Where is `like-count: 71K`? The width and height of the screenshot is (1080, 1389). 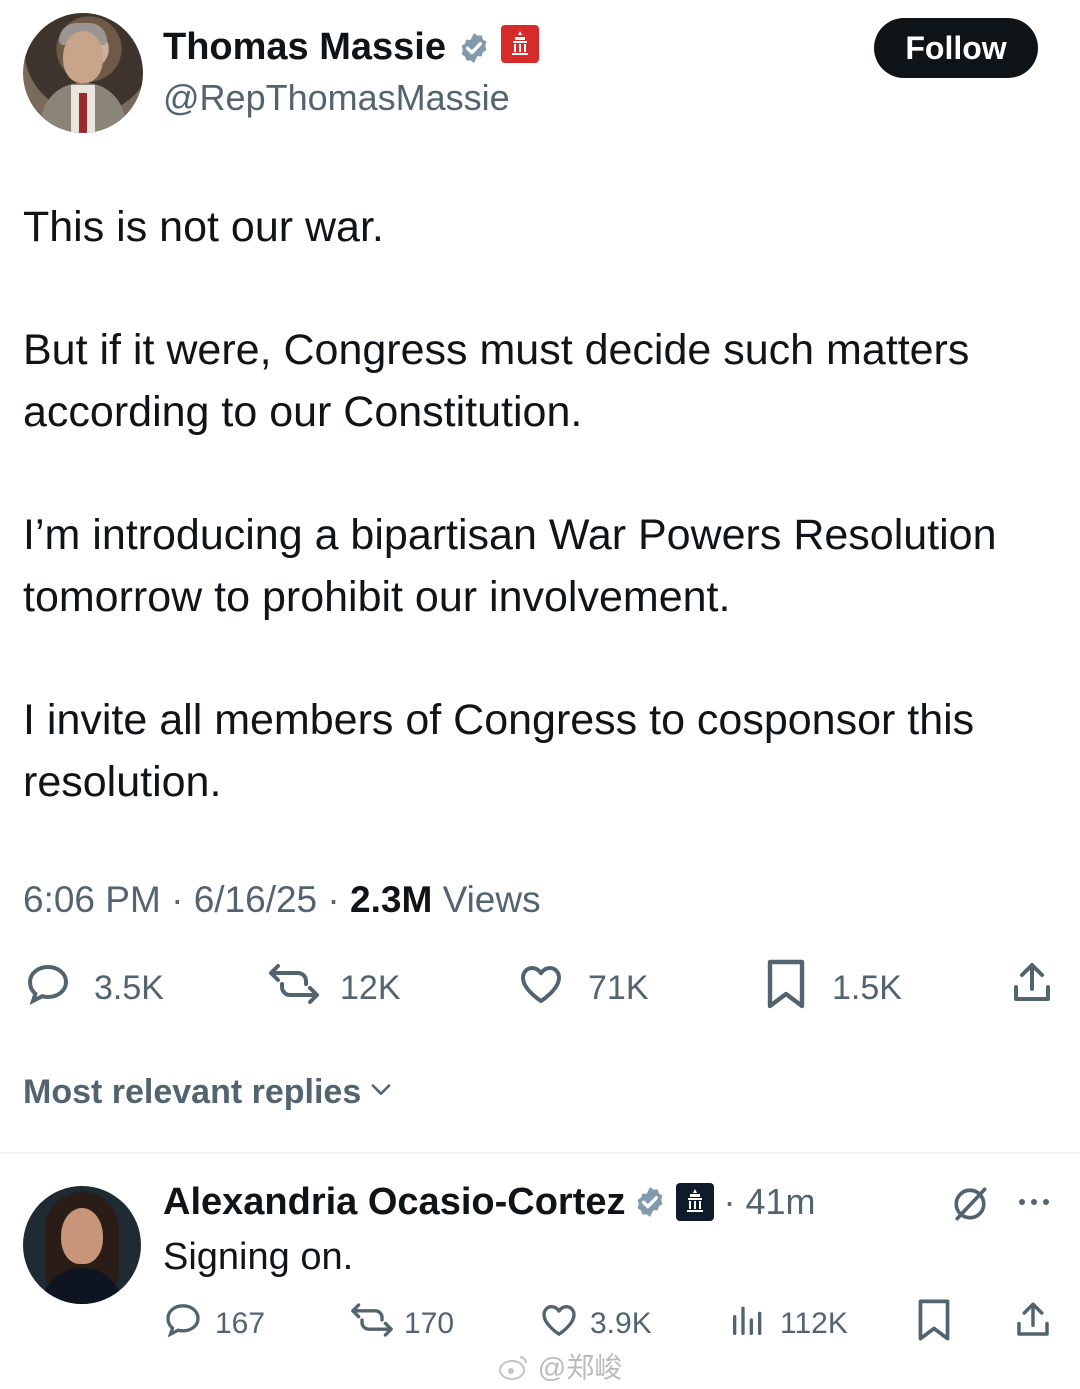
like-count: 71K is located at coordinates (618, 987).